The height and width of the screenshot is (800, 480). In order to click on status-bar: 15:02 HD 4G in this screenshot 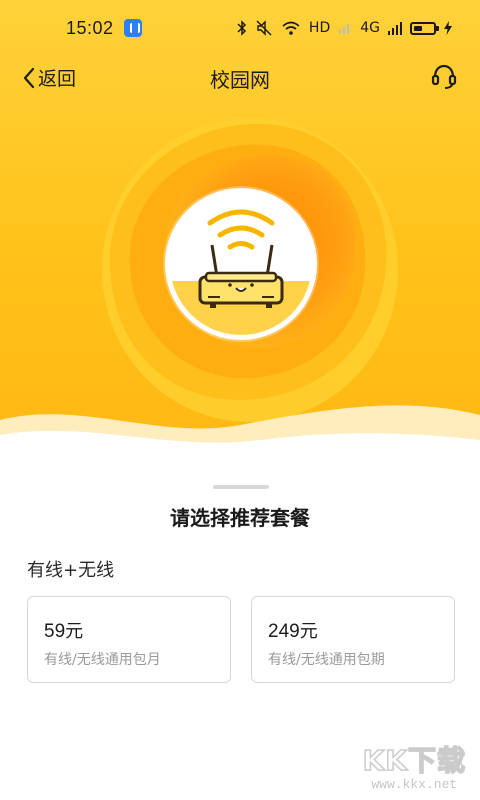, I will do `click(240, 28)`.